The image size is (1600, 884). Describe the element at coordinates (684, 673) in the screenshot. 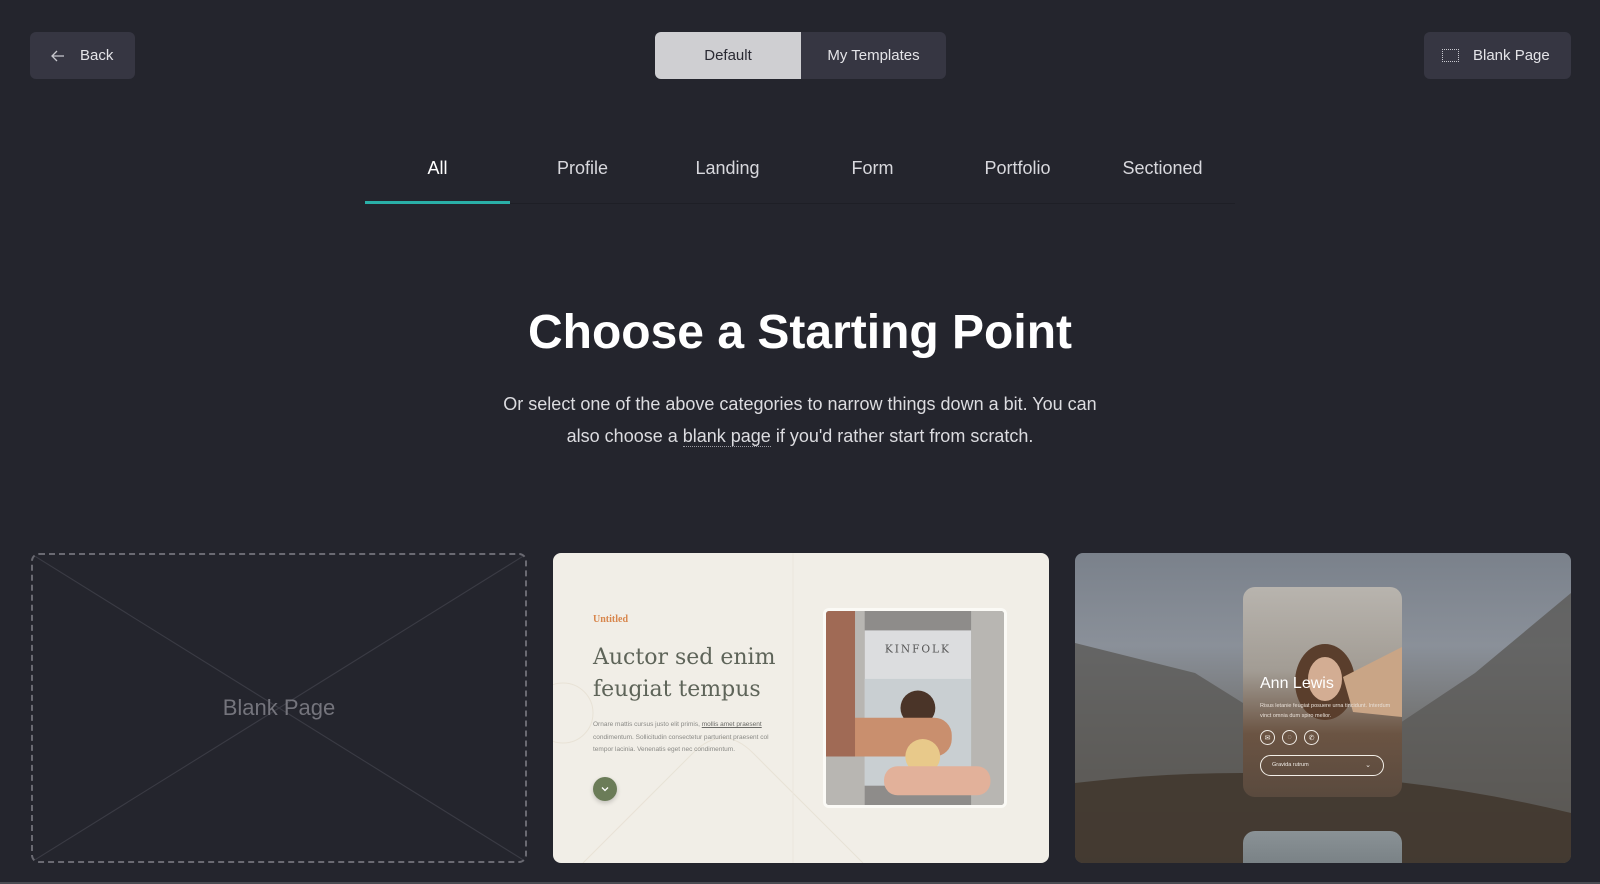

I see `landing-title: Auctor sed enim feugiat tempus` at that location.